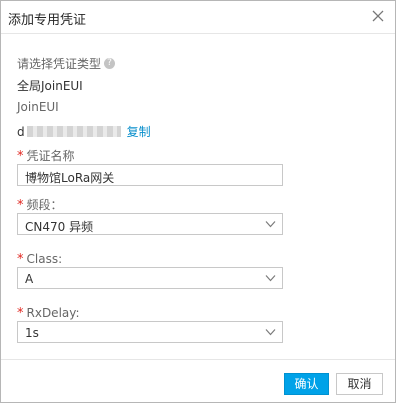 The height and width of the screenshot is (403, 396). I want to click on close-icon, so click(378, 16).